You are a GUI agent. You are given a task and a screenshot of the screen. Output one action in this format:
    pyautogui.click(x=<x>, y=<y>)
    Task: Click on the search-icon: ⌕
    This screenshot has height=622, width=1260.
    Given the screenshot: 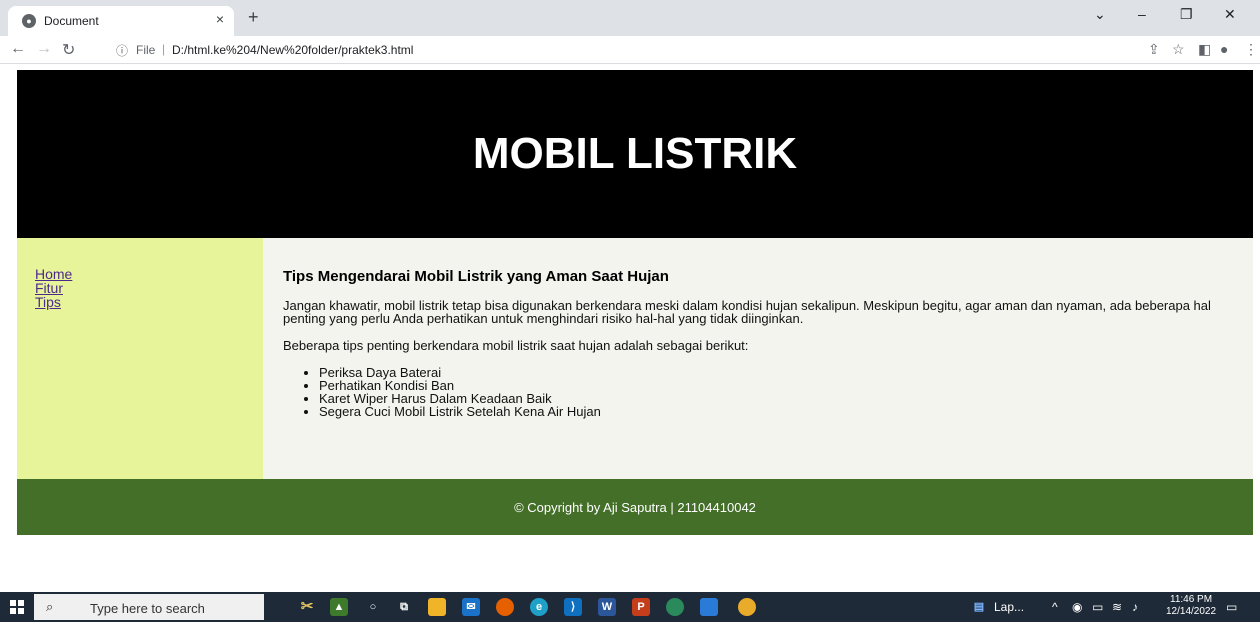 What is the action you would take?
    pyautogui.click(x=50, y=606)
    